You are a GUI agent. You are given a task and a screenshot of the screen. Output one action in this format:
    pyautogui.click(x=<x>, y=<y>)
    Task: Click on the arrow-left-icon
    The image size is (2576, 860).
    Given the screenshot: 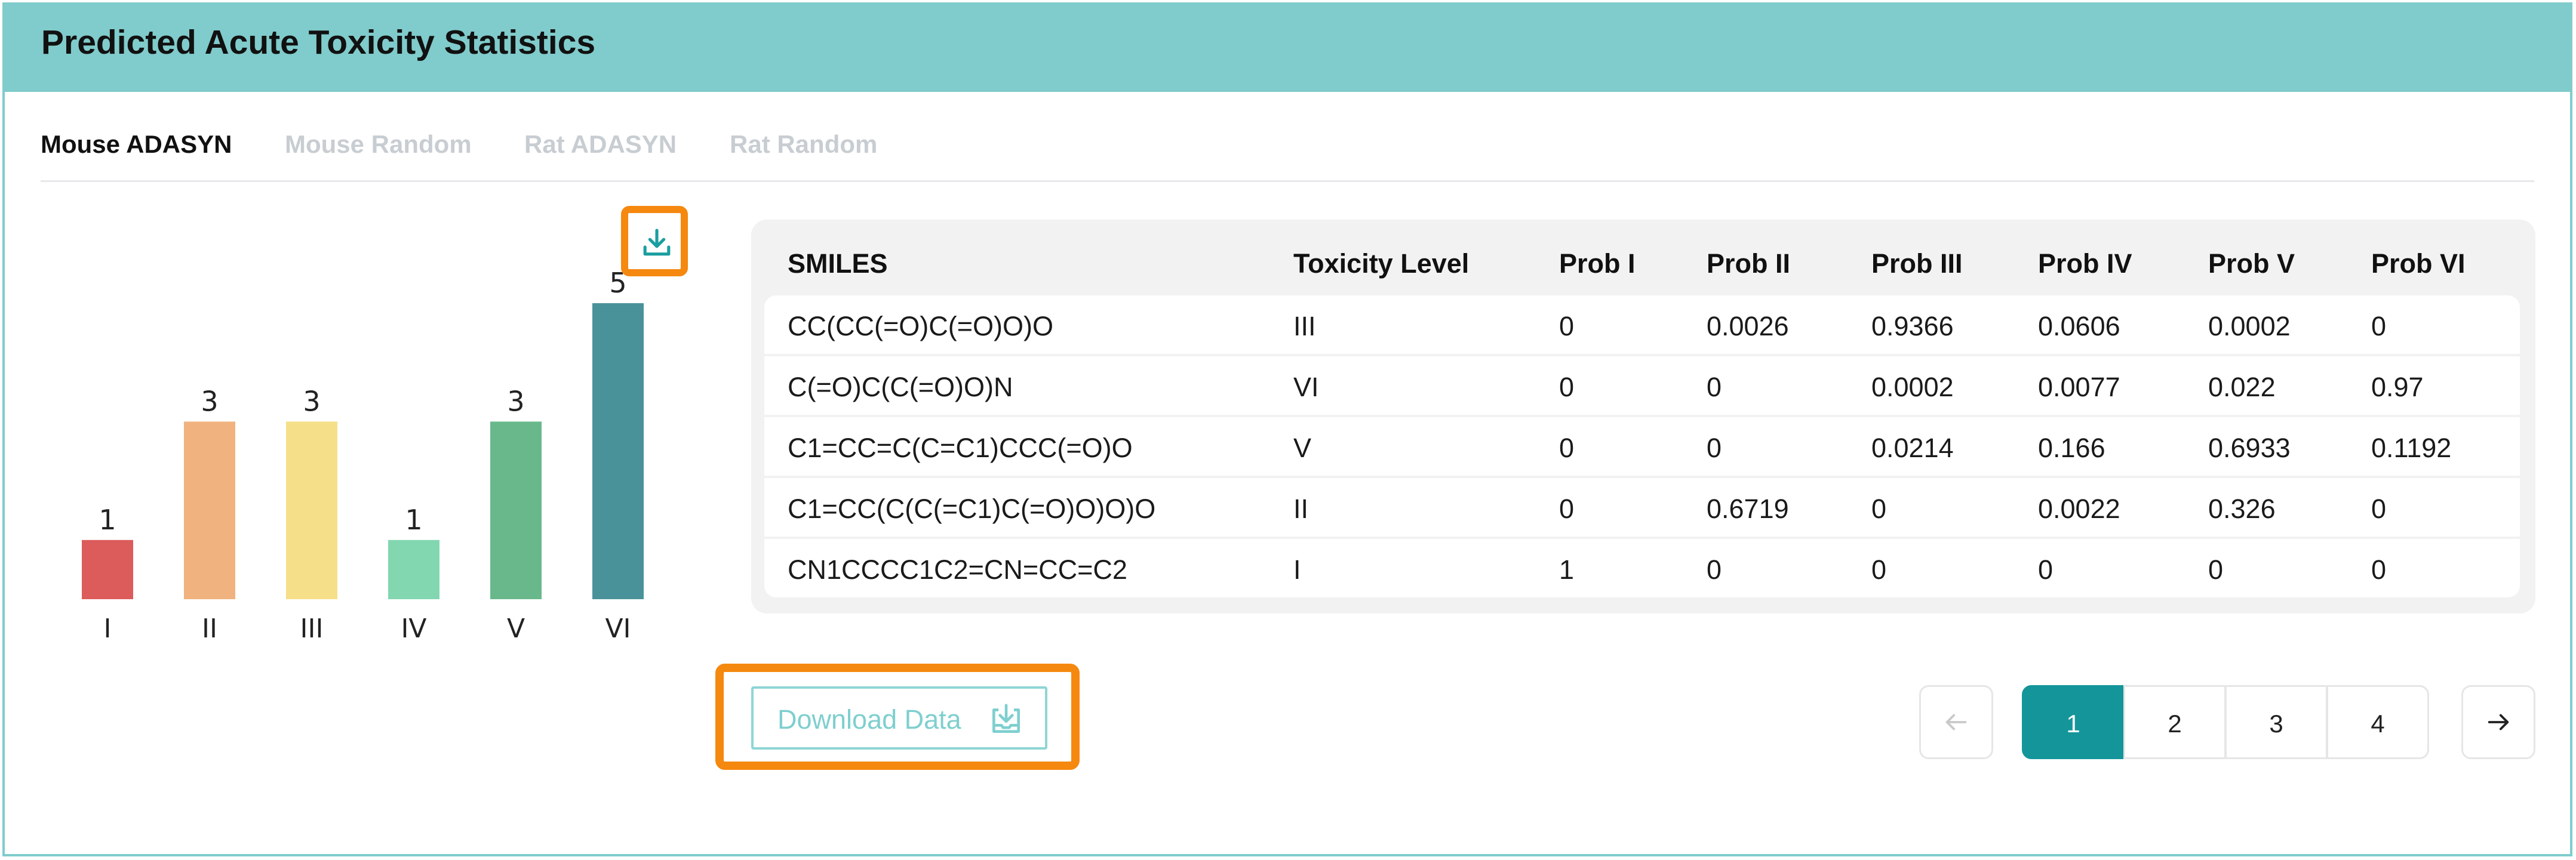 What is the action you would take?
    pyautogui.click(x=1956, y=722)
    